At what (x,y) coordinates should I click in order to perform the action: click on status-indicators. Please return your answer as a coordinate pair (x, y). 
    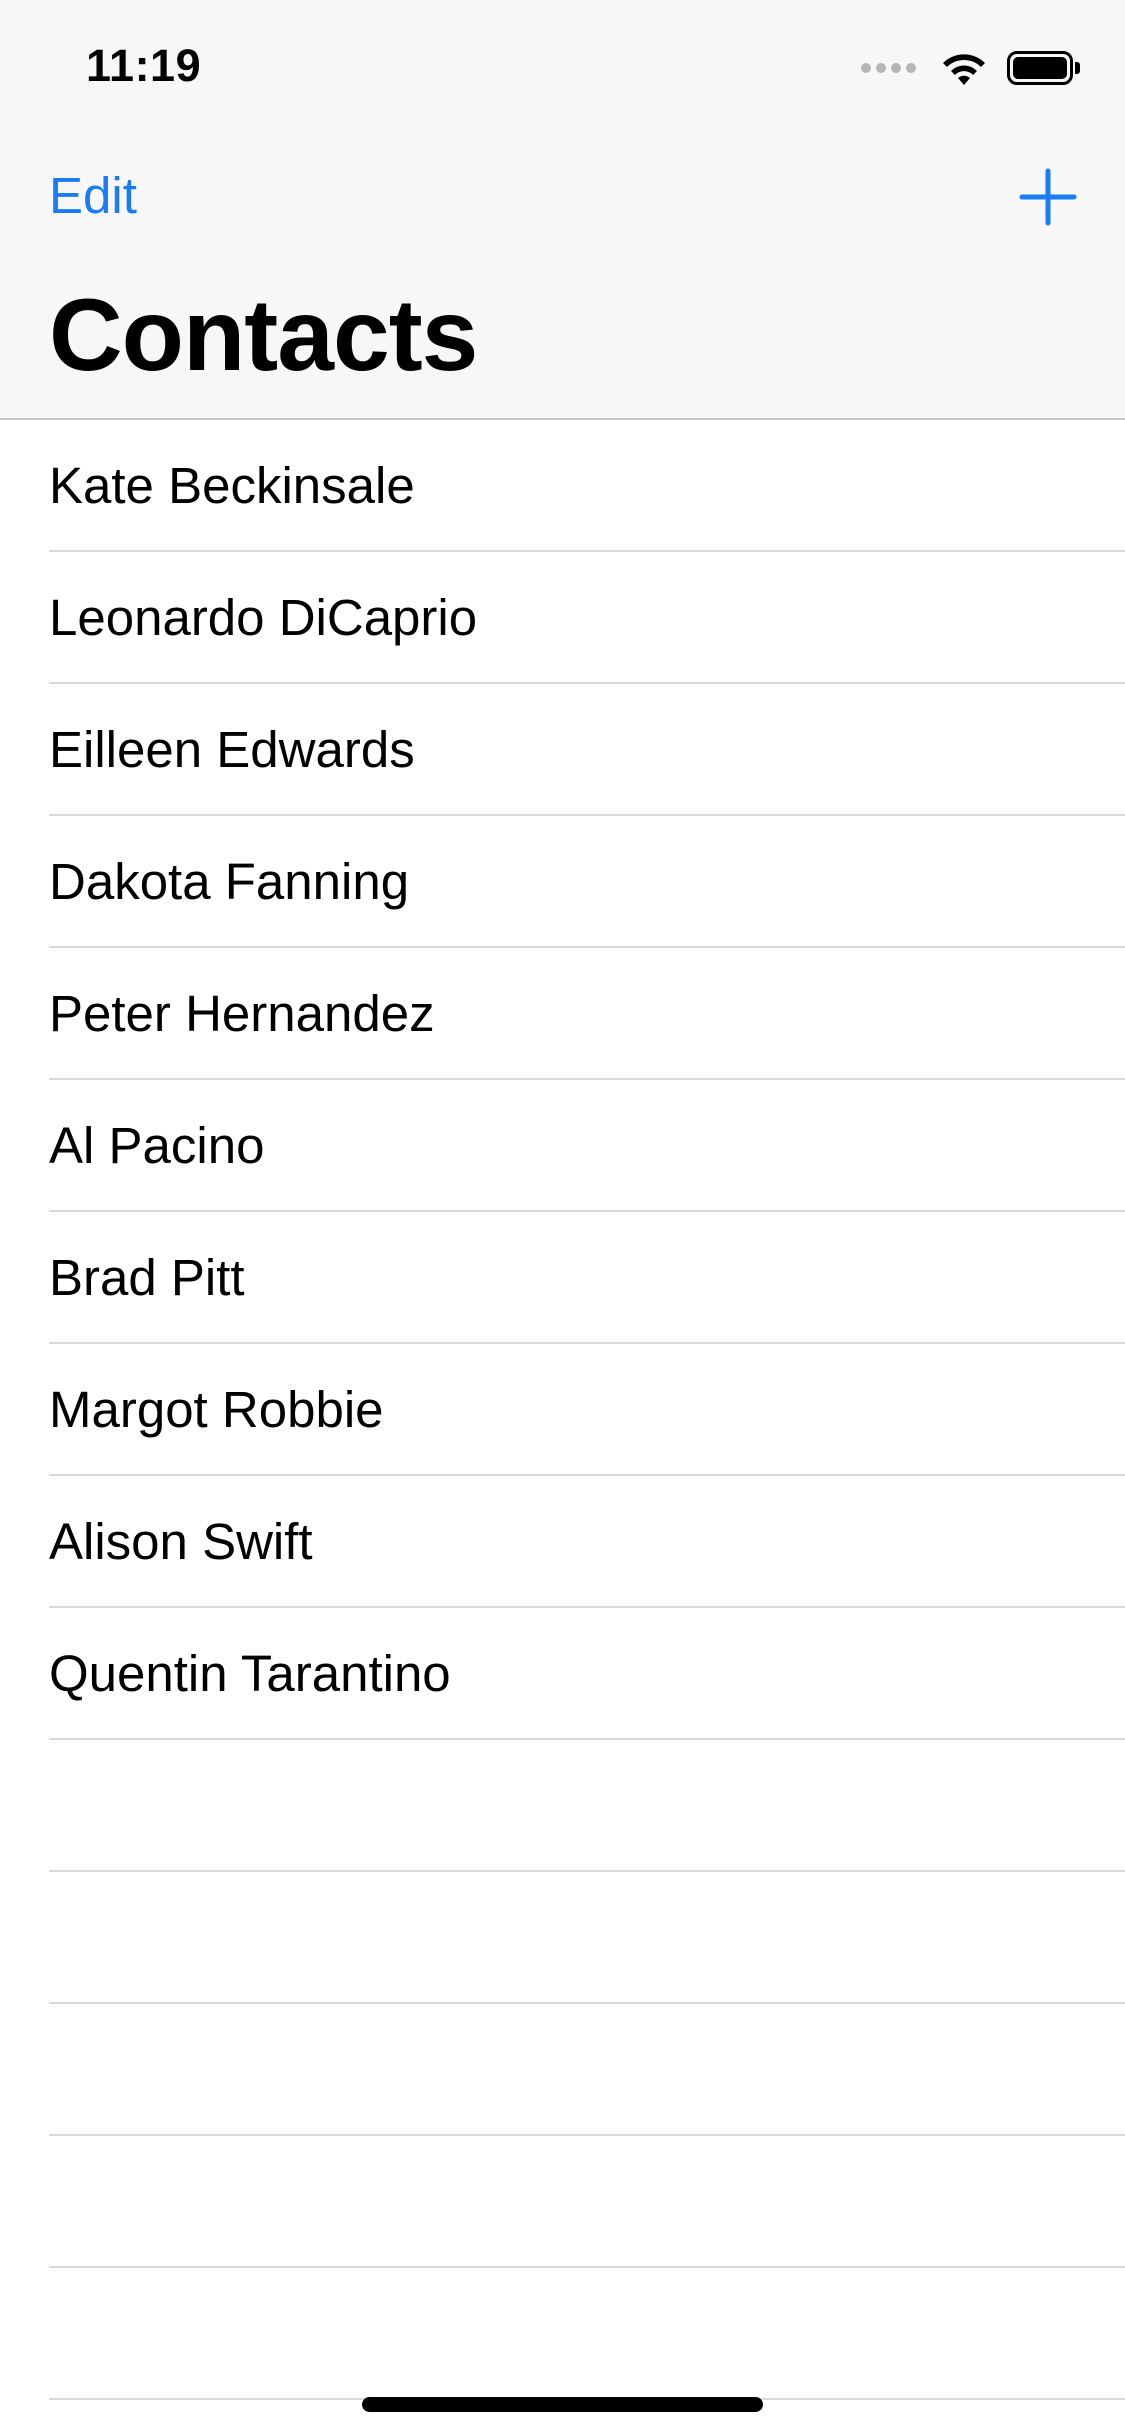
    Looking at the image, I should click on (971, 68).